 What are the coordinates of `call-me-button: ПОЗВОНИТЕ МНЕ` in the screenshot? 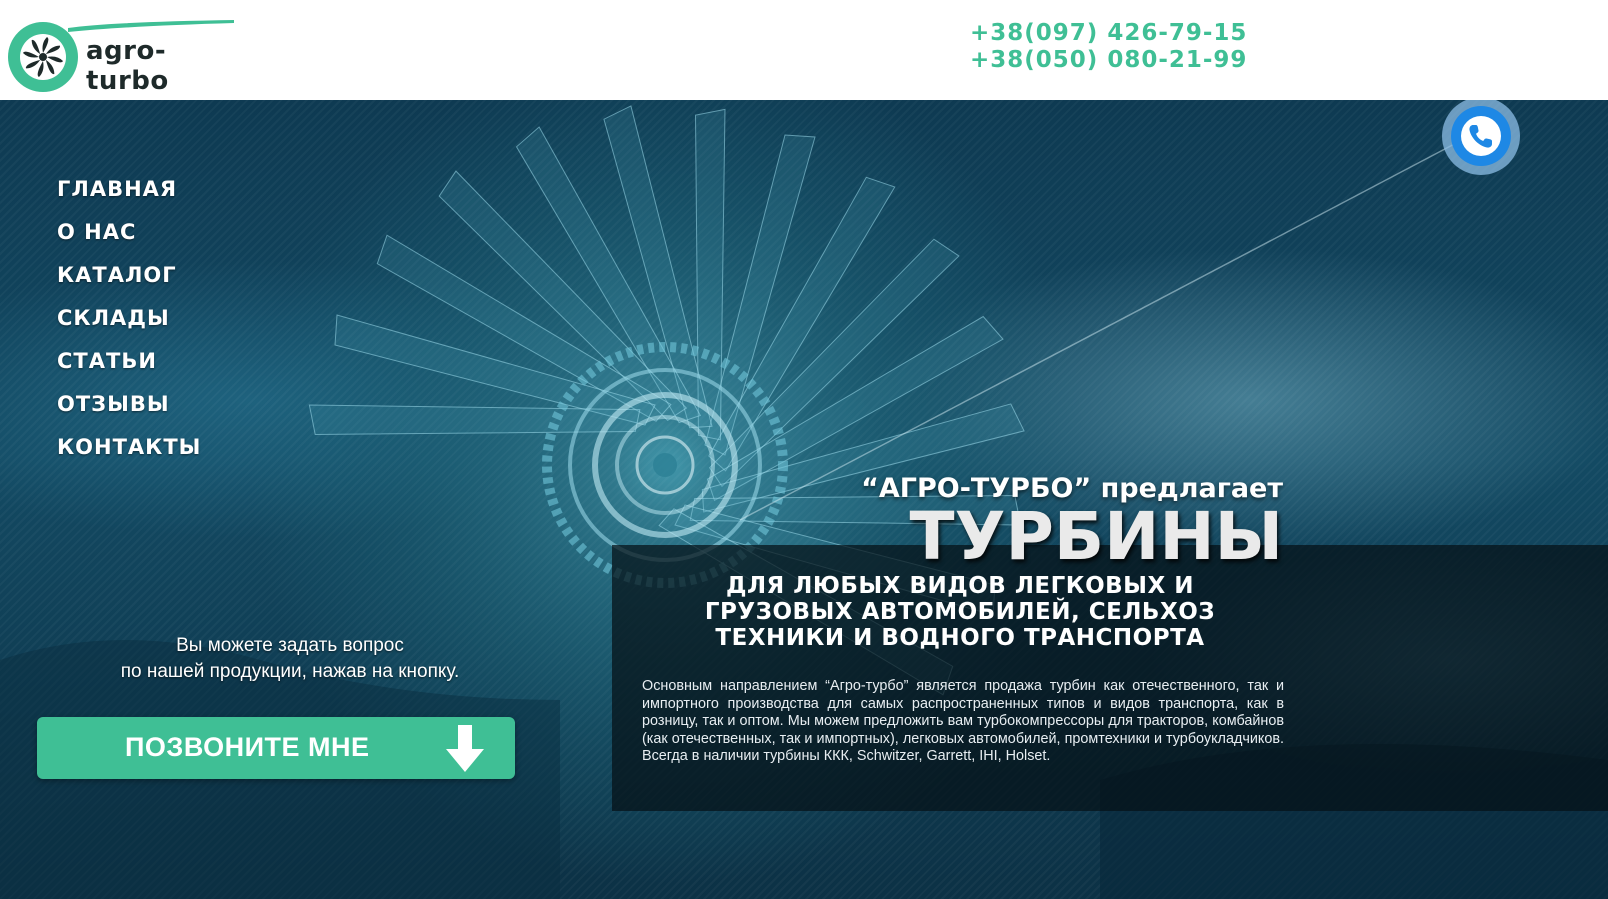 It's located at (276, 748).